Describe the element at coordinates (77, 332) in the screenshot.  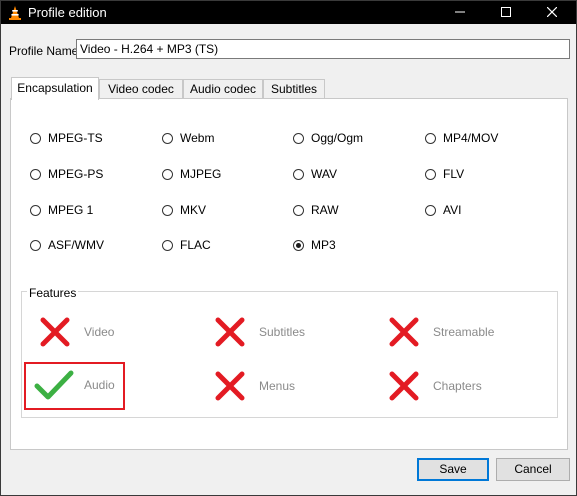
I see `feature-video: Video` at that location.